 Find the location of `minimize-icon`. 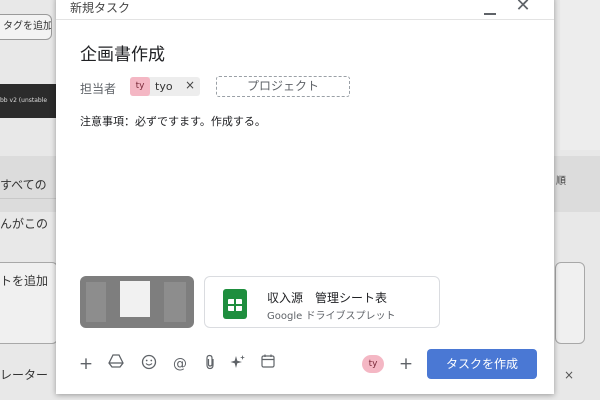

minimize-icon is located at coordinates (490, 9).